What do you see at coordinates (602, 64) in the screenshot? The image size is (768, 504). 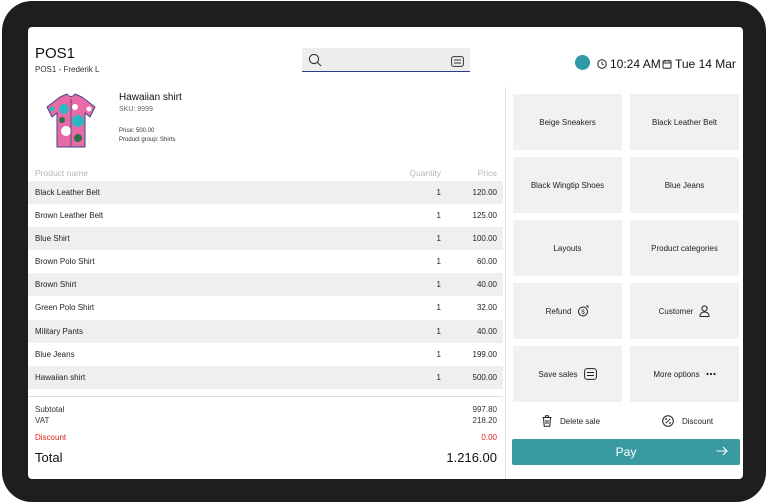 I see `clock-icon` at bounding box center [602, 64].